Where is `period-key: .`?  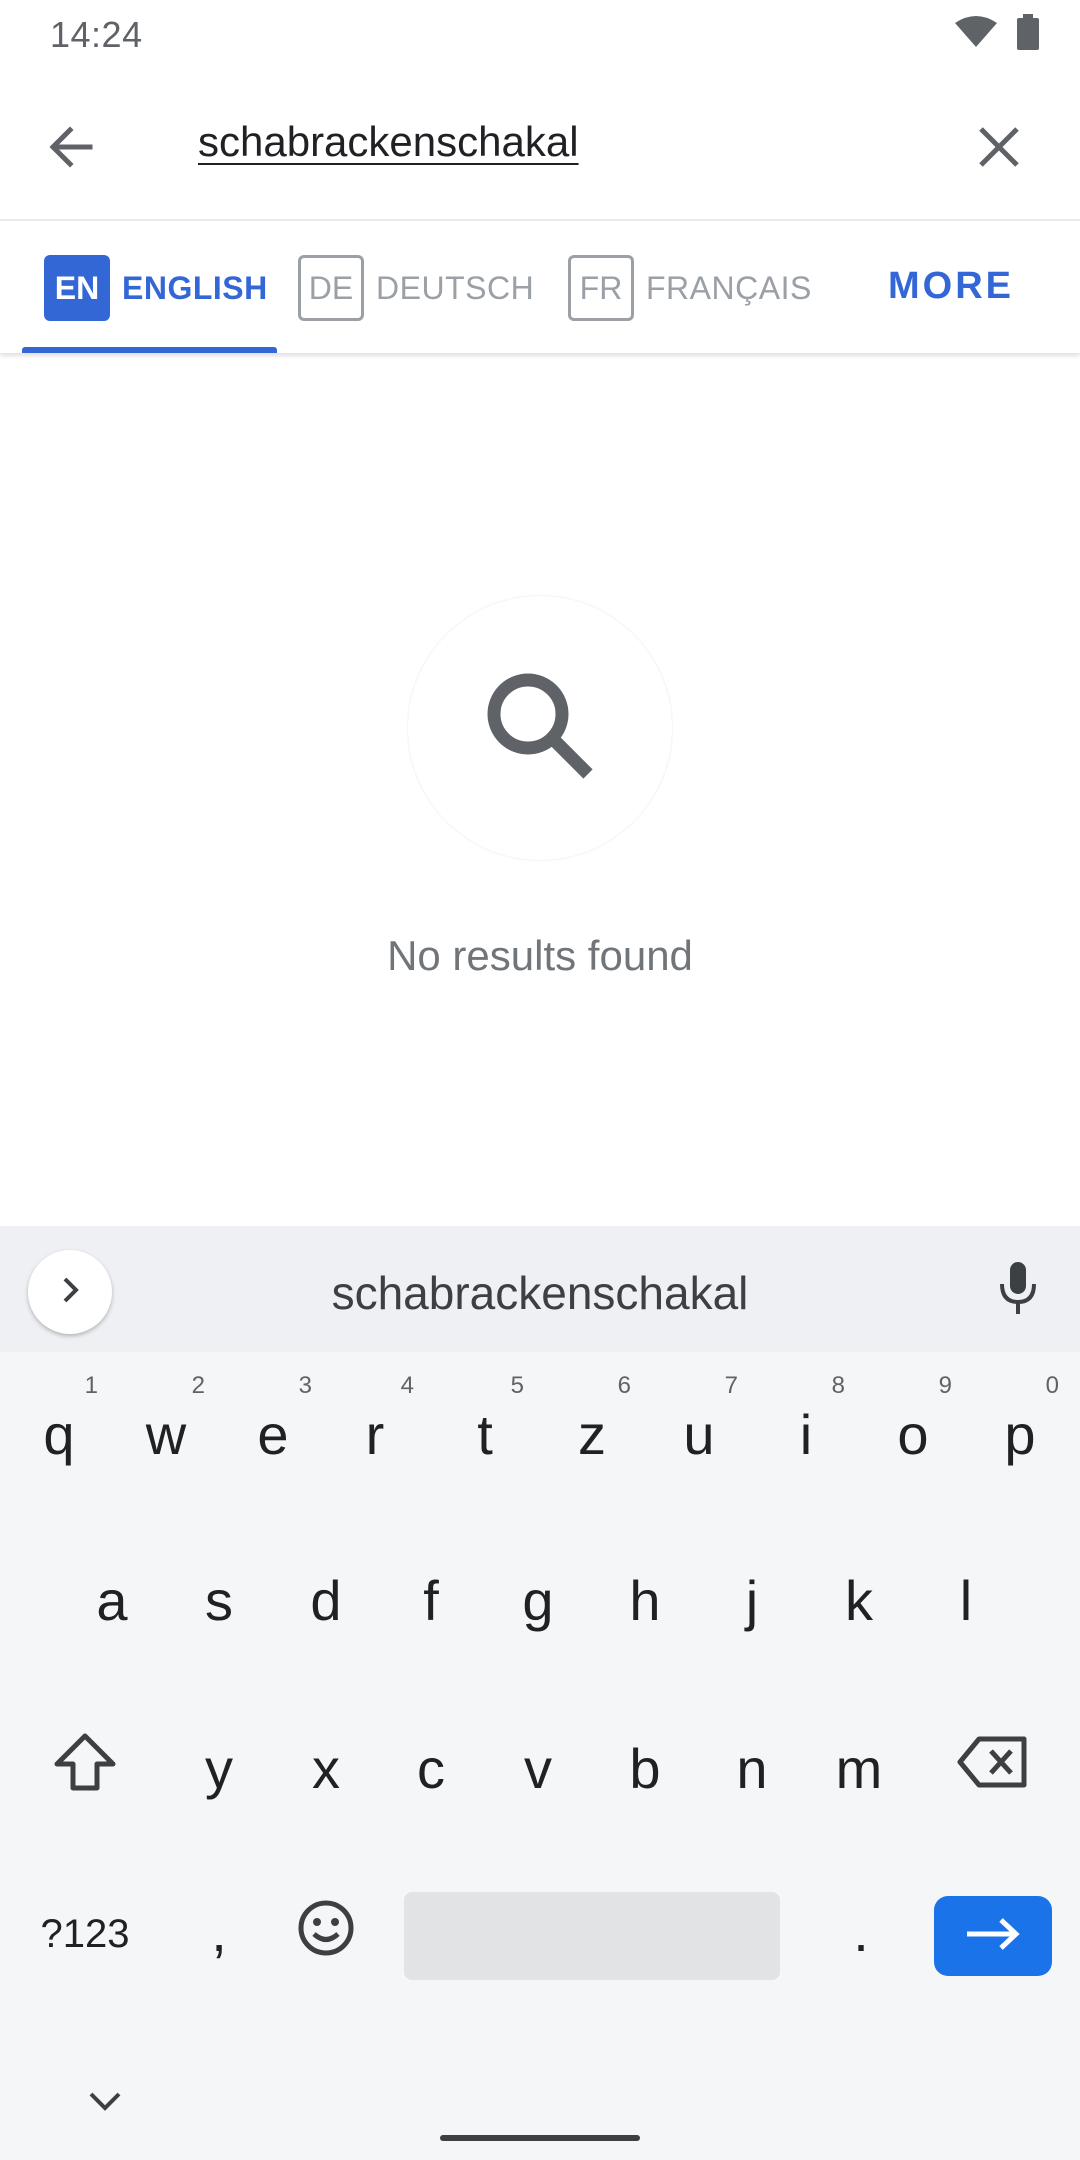
period-key: . is located at coordinates (861, 1934).